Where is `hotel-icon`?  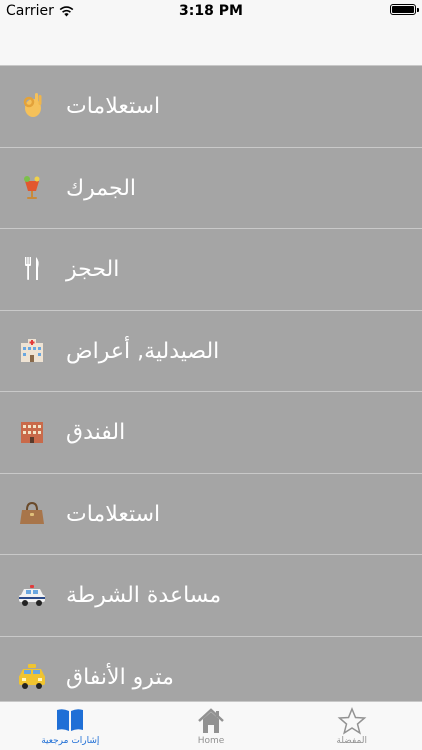 hotel-icon is located at coordinates (32, 432).